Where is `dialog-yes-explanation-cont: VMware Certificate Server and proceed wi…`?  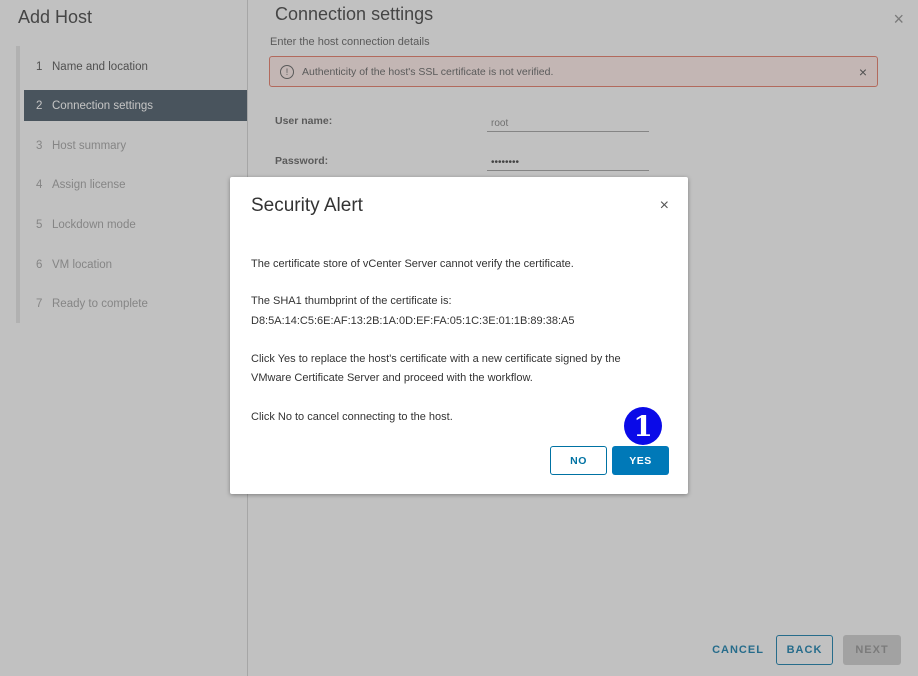
dialog-yes-explanation-cont: VMware Certificate Server and proceed wi… is located at coordinates (392, 378).